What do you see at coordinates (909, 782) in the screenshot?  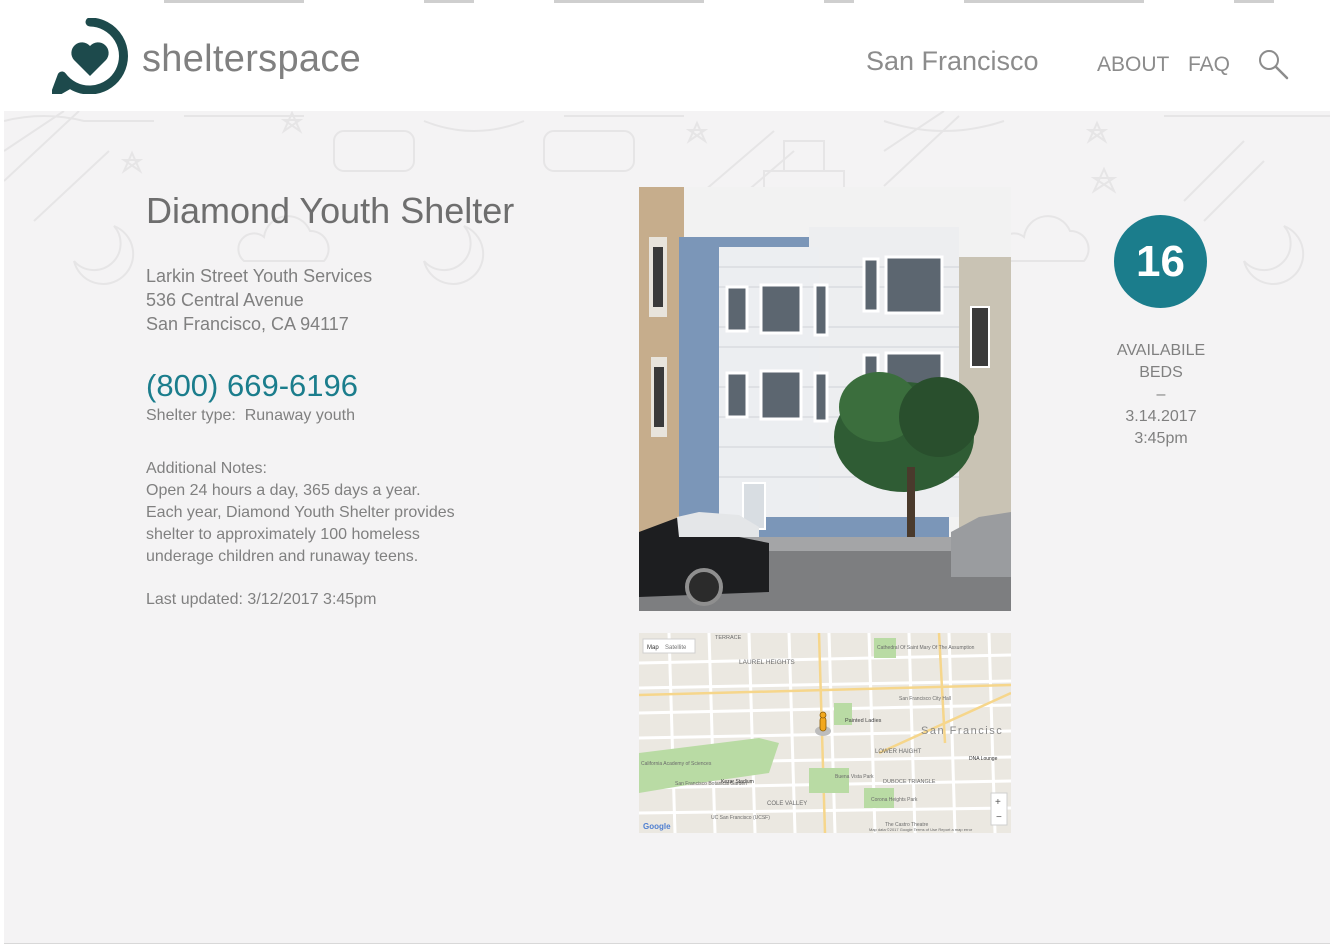 I see `map-label: DUBOCE TRIANGLE` at bounding box center [909, 782].